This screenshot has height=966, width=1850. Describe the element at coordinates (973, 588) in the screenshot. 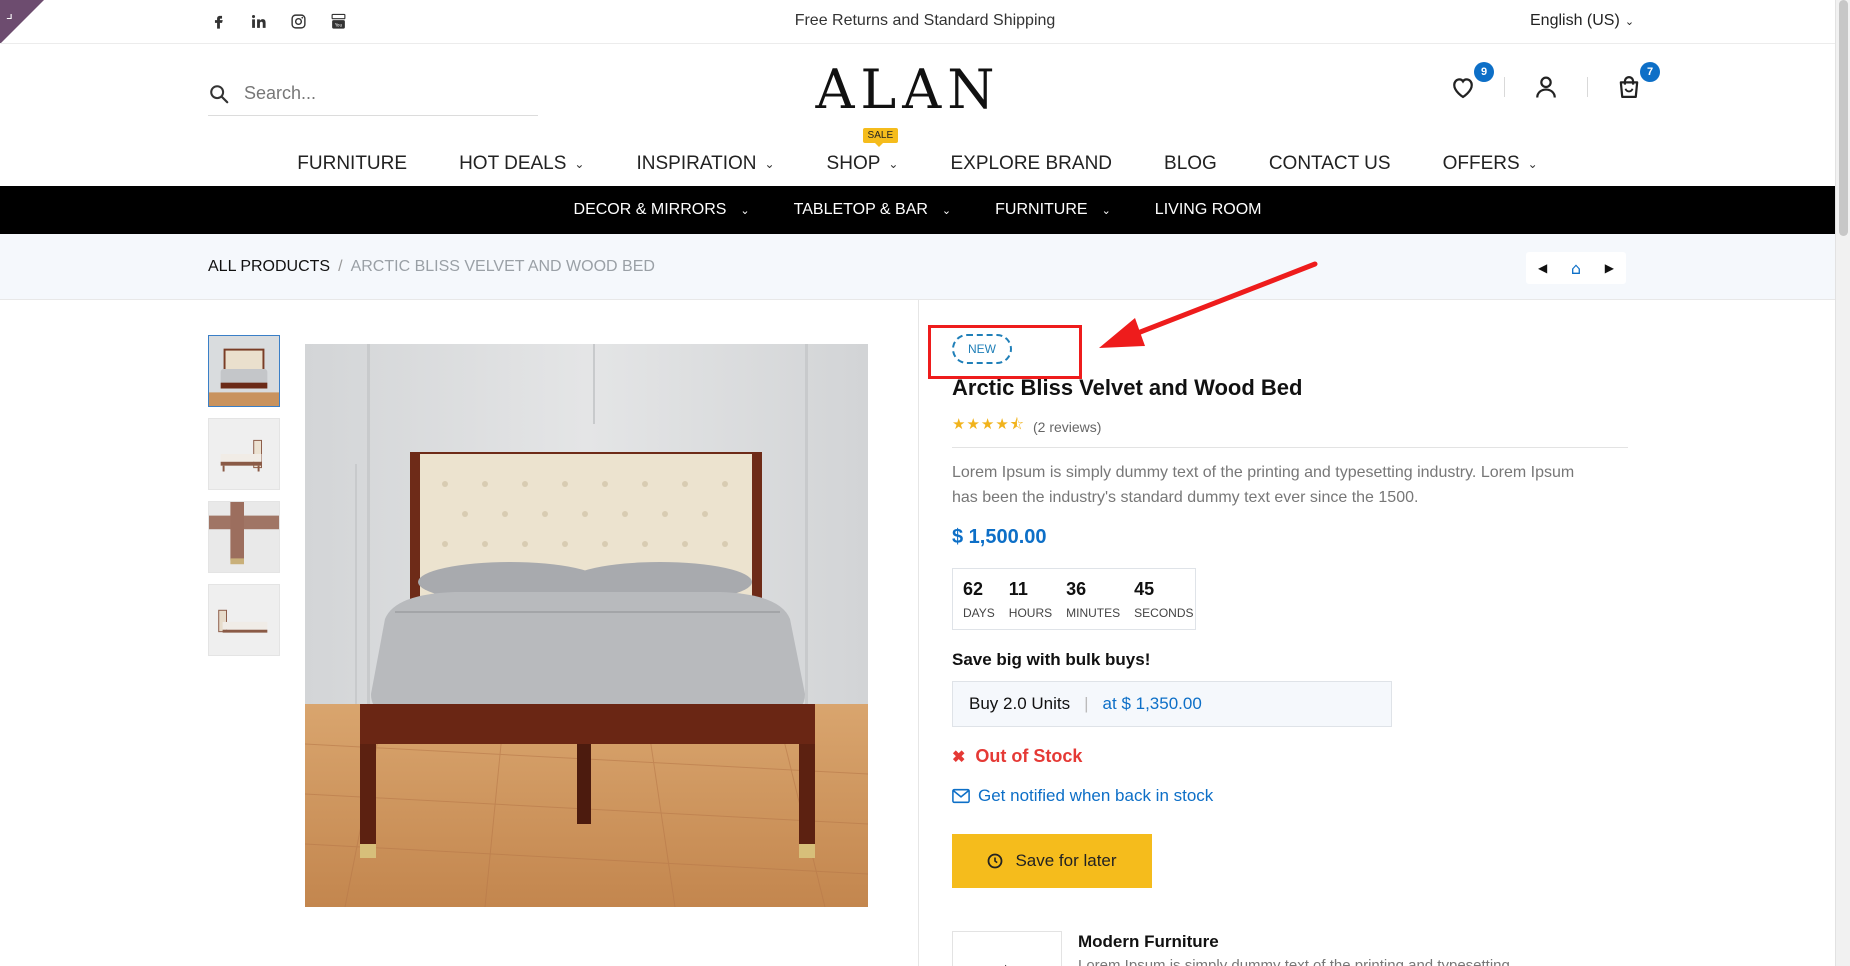

I see `countdown-value: 62` at that location.